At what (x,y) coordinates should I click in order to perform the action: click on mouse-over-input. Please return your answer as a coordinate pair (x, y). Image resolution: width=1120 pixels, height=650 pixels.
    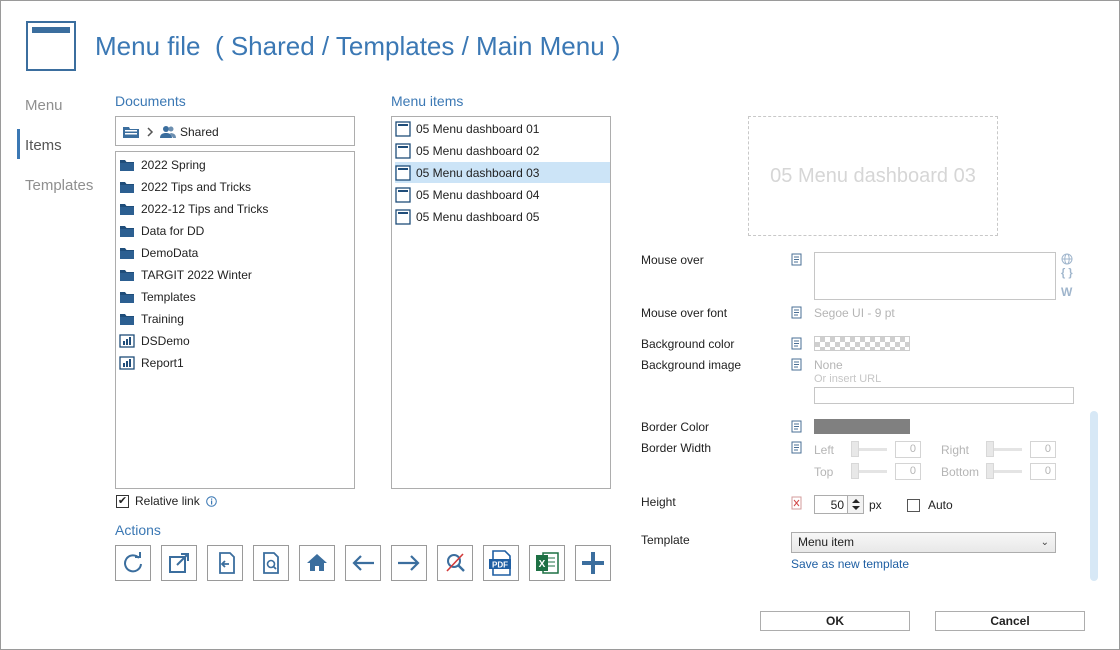
    Looking at the image, I should click on (935, 276).